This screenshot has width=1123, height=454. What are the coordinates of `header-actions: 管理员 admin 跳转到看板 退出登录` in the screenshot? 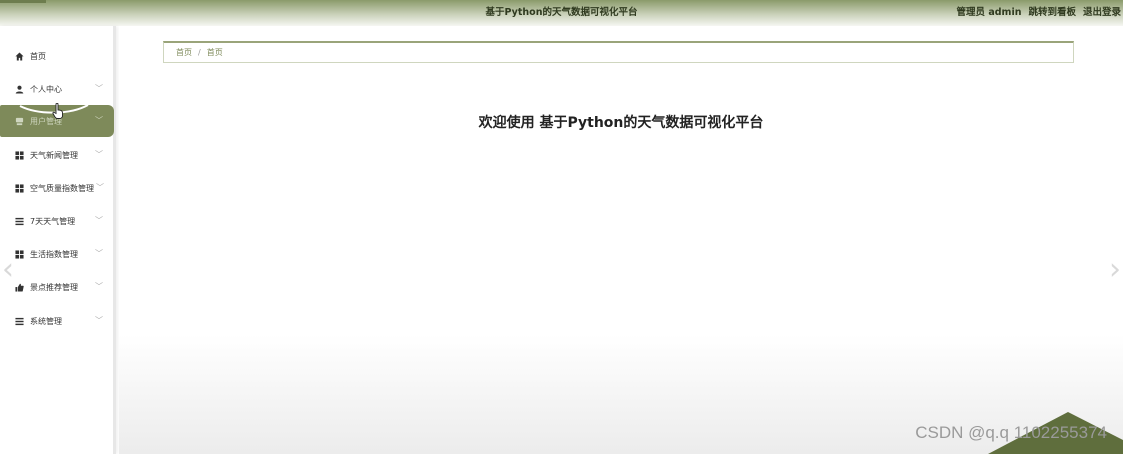 It's located at (1039, 11).